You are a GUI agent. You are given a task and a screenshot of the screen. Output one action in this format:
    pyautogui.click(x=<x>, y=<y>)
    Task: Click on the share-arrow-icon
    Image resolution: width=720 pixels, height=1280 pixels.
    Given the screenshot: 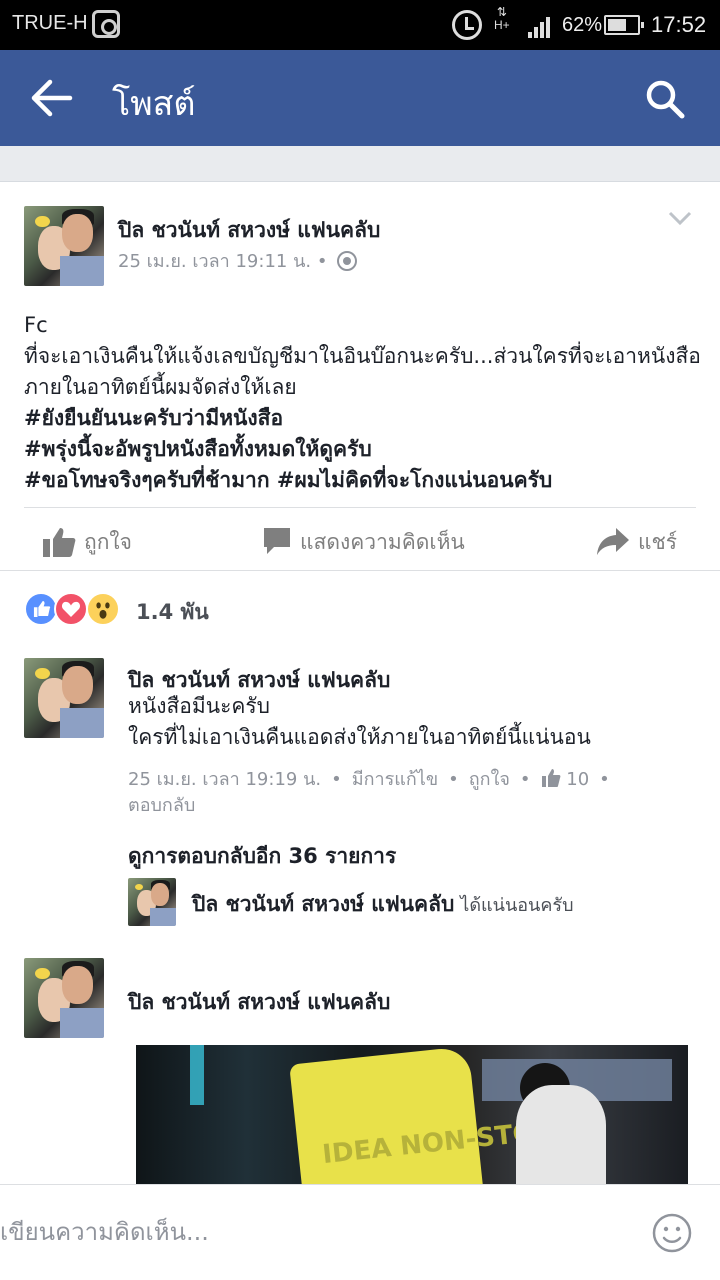 What is the action you would take?
    pyautogui.click(x=613, y=541)
    